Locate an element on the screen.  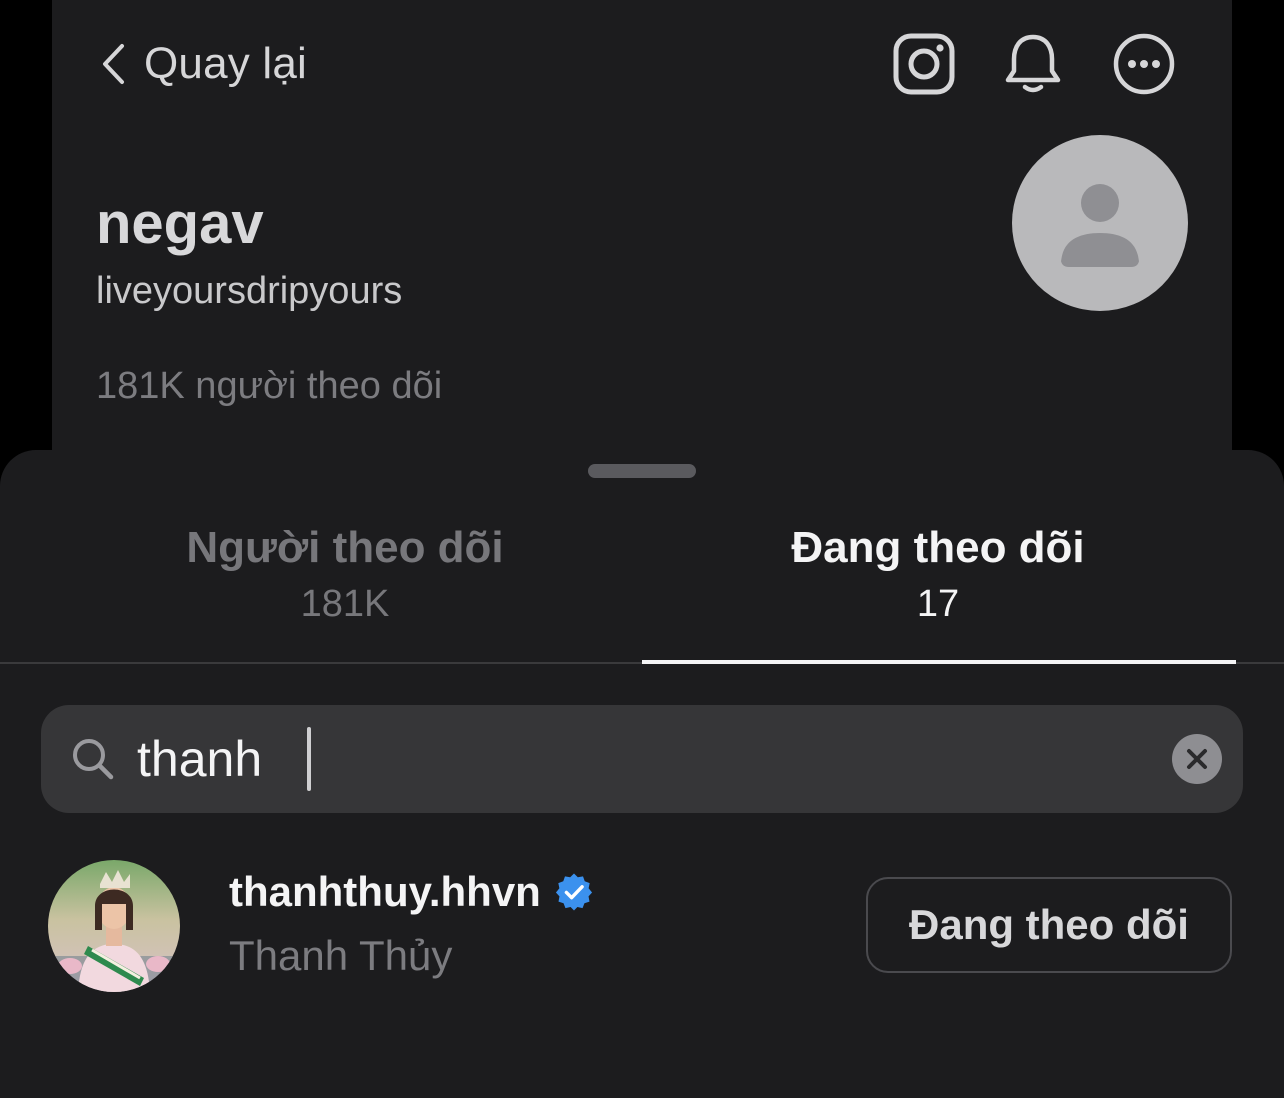
following-button: Đang theo dõi is located at coordinates (1049, 925).